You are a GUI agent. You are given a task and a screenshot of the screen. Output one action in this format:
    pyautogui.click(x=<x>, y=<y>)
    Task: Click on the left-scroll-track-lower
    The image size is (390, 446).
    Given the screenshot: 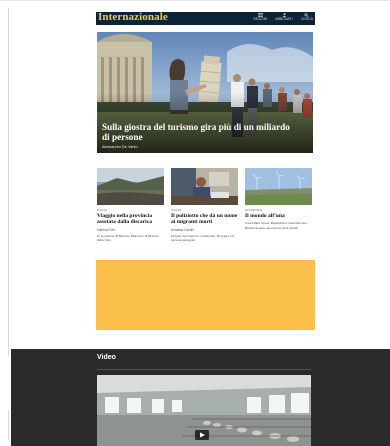 What is the action you would take?
    pyautogui.click(x=8, y=425)
    